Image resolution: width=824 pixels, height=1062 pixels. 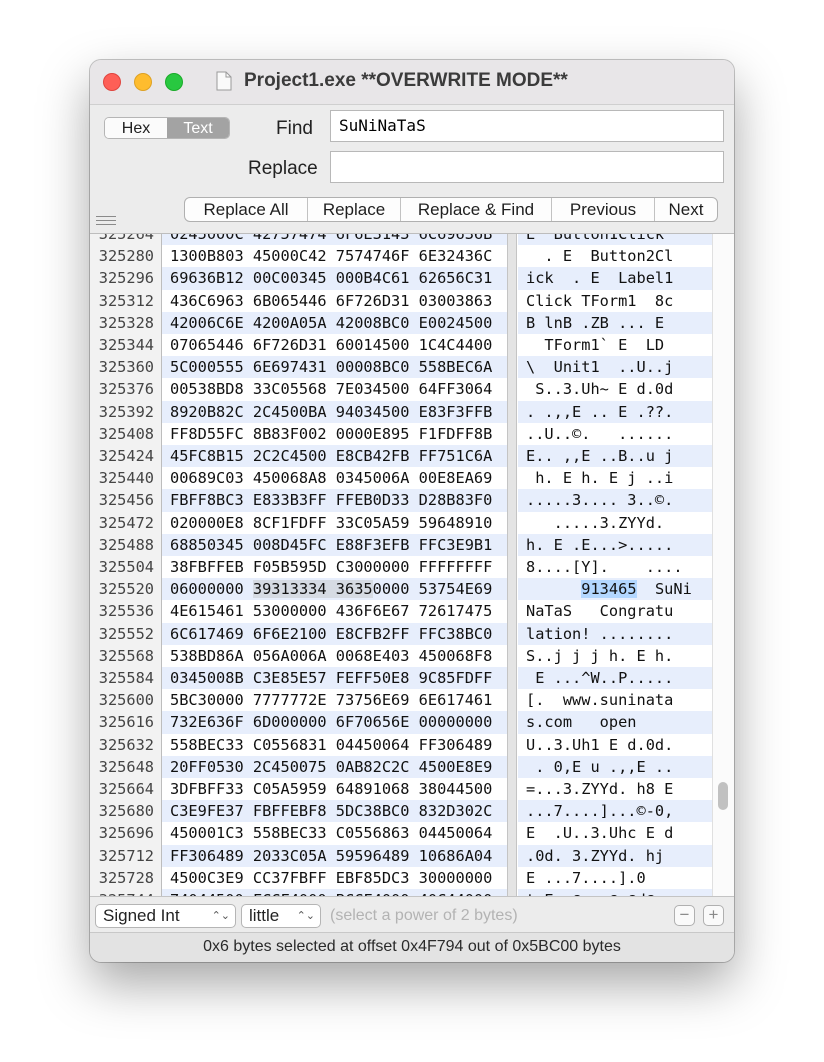 What do you see at coordinates (615, 322) in the screenshot?
I see `text-row: B lnB .ZB ... E` at bounding box center [615, 322].